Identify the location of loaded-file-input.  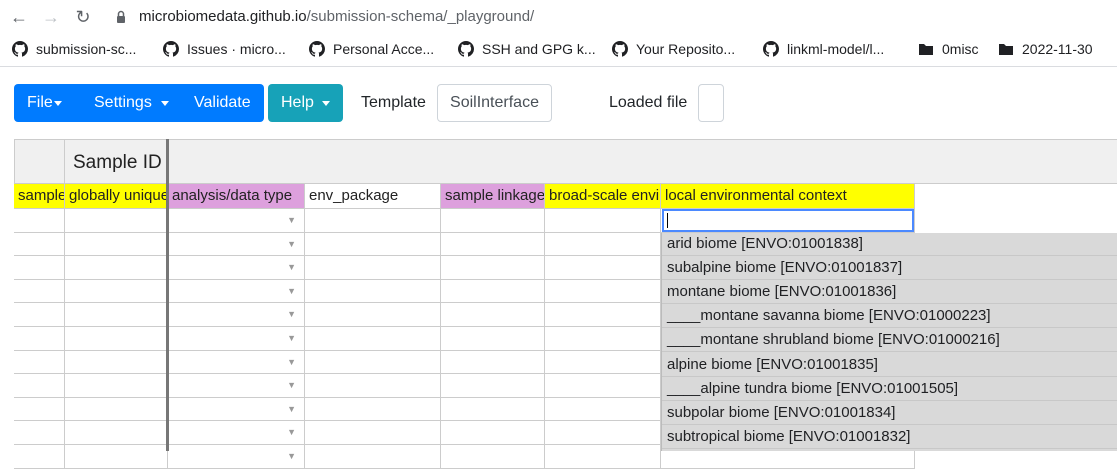
(711, 103).